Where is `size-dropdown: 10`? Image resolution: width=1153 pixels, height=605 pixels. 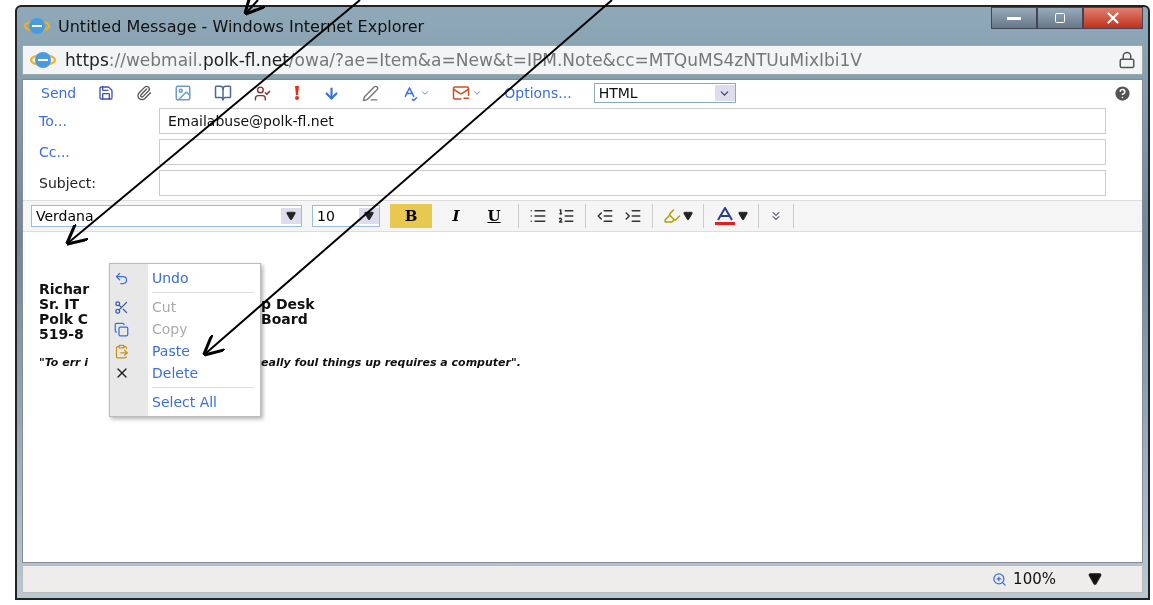 size-dropdown: 10 is located at coordinates (346, 216).